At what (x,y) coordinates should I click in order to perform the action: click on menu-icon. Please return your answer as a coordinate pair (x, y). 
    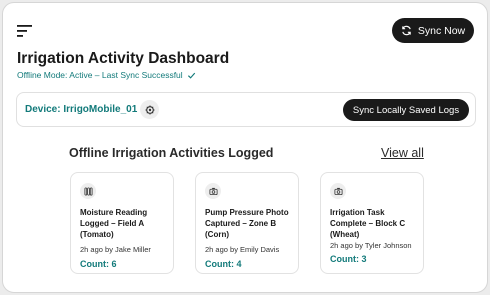
    Looking at the image, I should click on (25, 31).